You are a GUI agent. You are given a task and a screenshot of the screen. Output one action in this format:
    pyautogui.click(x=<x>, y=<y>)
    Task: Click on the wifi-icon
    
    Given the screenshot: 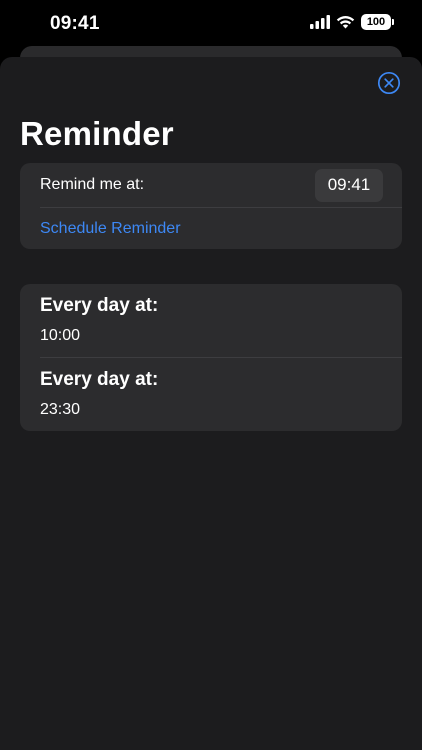 What is the action you would take?
    pyautogui.click(x=345, y=22)
    